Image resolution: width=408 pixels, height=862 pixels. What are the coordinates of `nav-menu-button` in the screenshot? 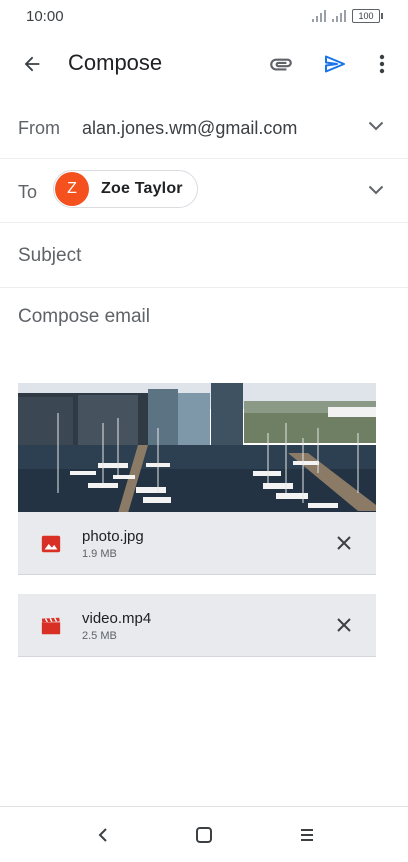 It's located at (307, 835).